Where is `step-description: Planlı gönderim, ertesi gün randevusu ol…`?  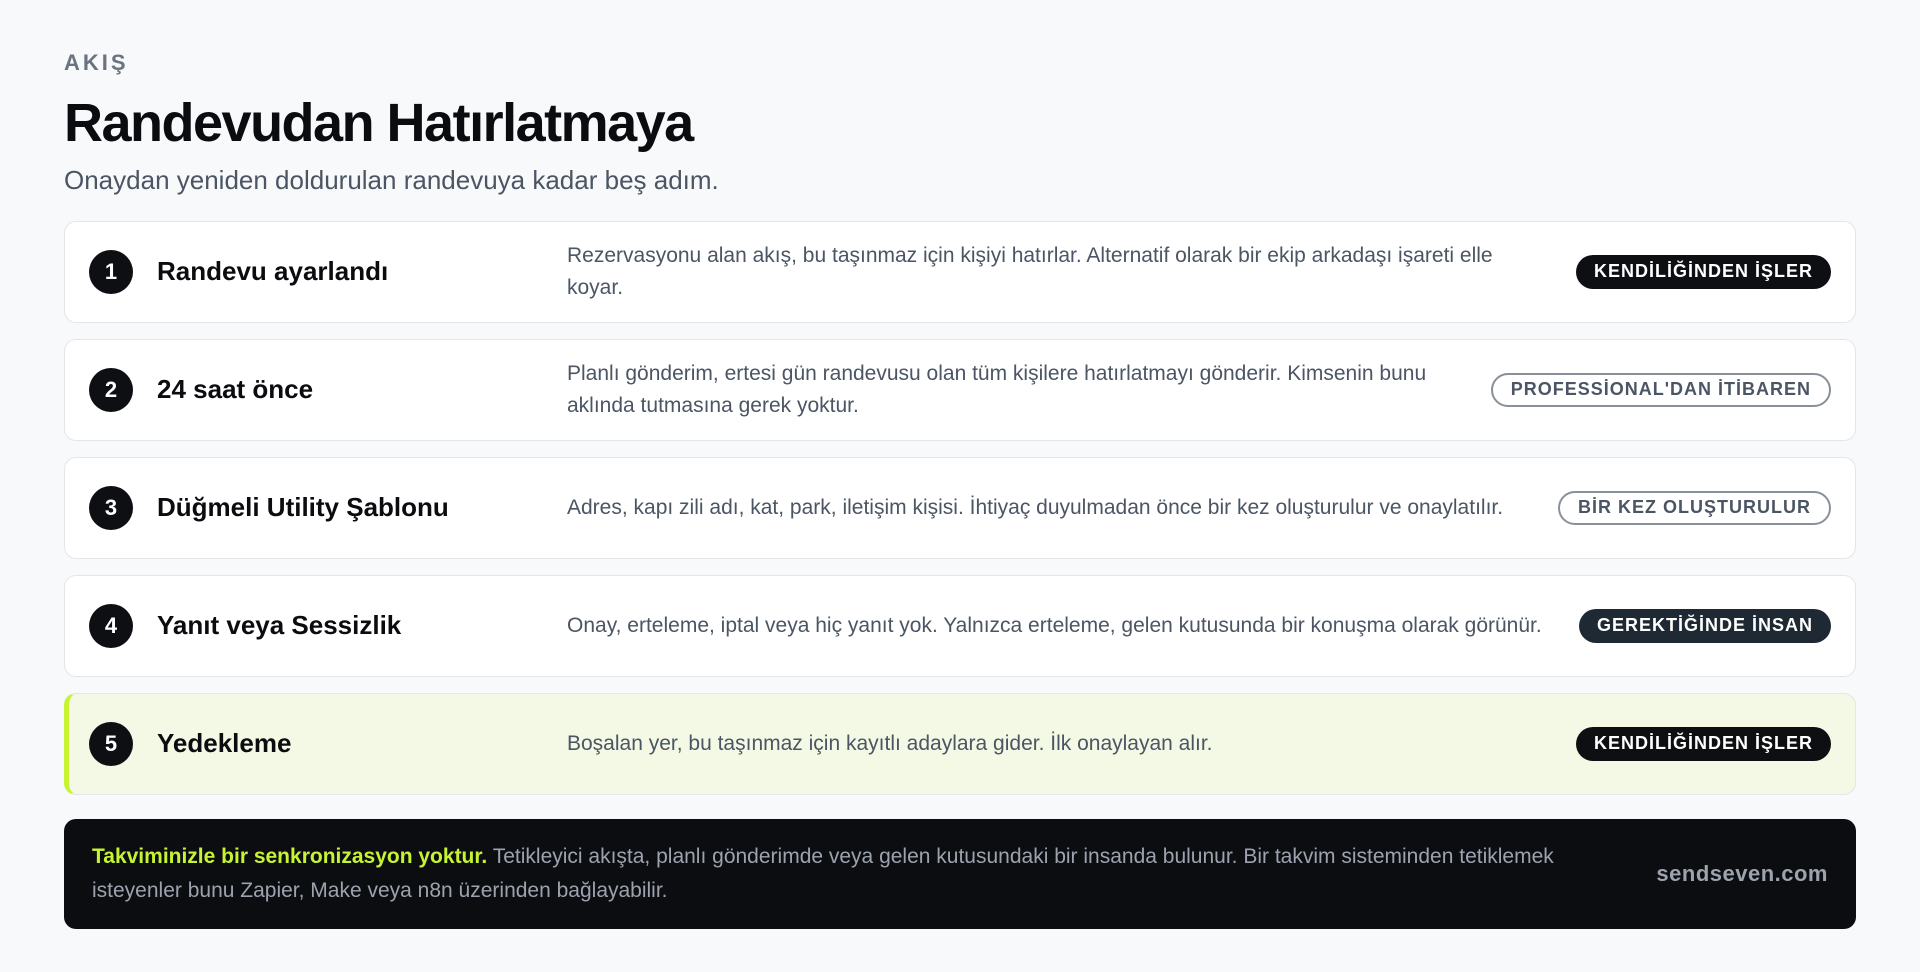 step-description: Planlı gönderim, ertesi gün randevusu ol… is located at coordinates (997, 389).